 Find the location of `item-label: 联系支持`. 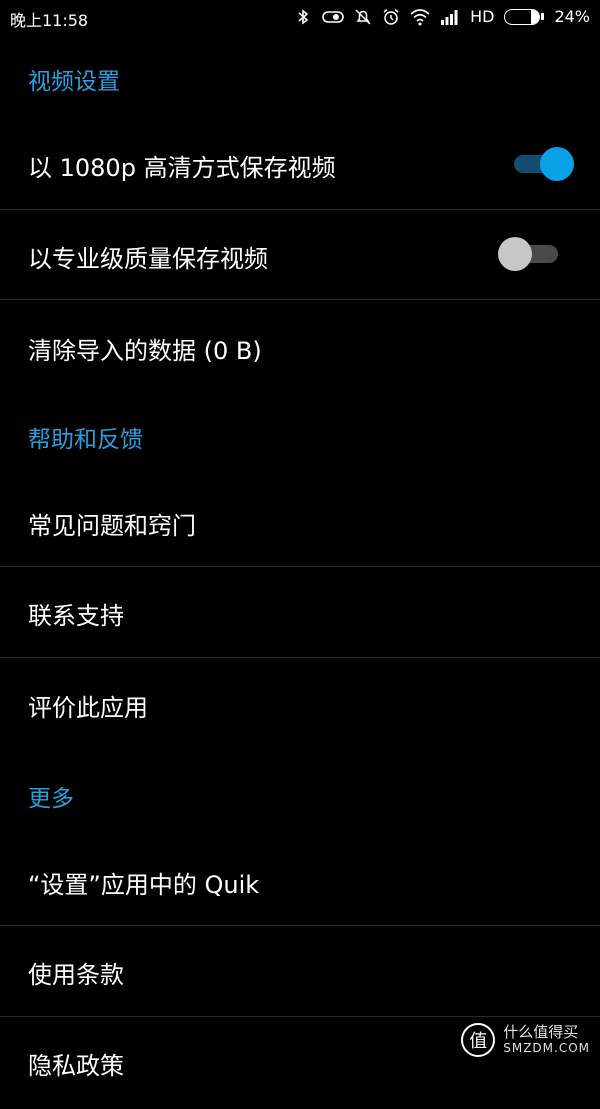

item-label: 联系支持 is located at coordinates (76, 616).